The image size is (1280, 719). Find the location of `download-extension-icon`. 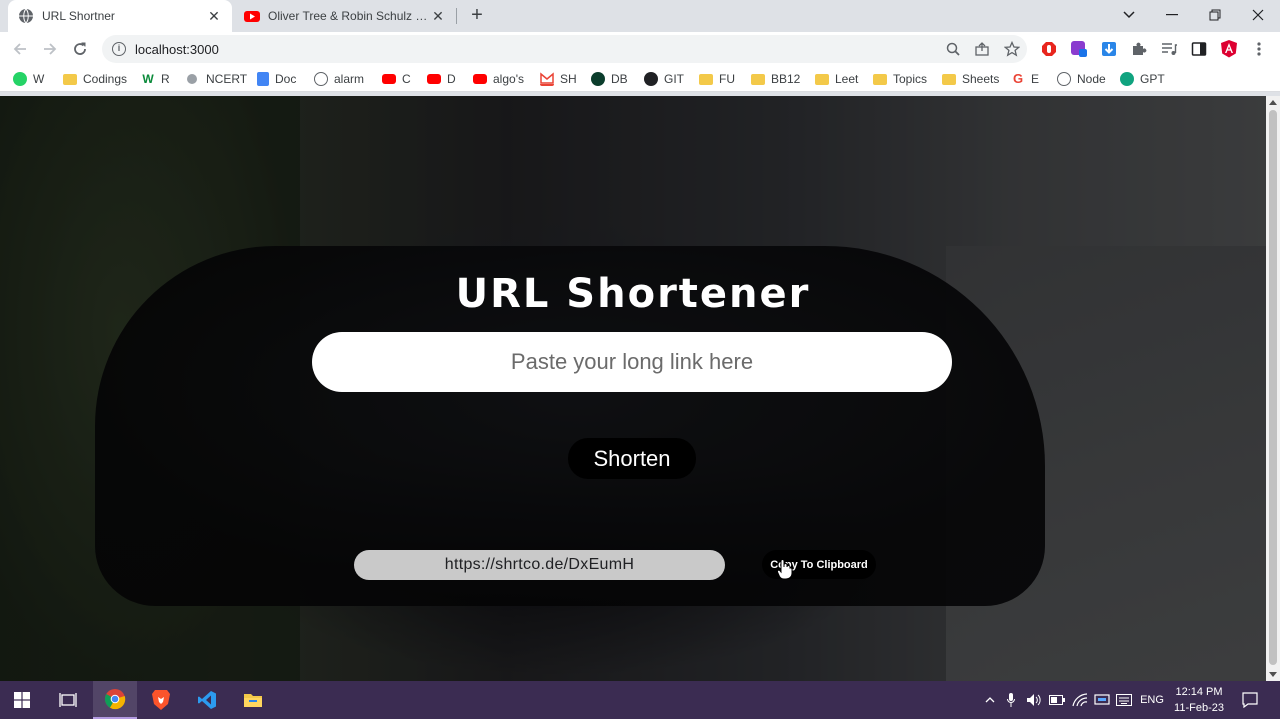

download-extension-icon is located at coordinates (1109, 49).